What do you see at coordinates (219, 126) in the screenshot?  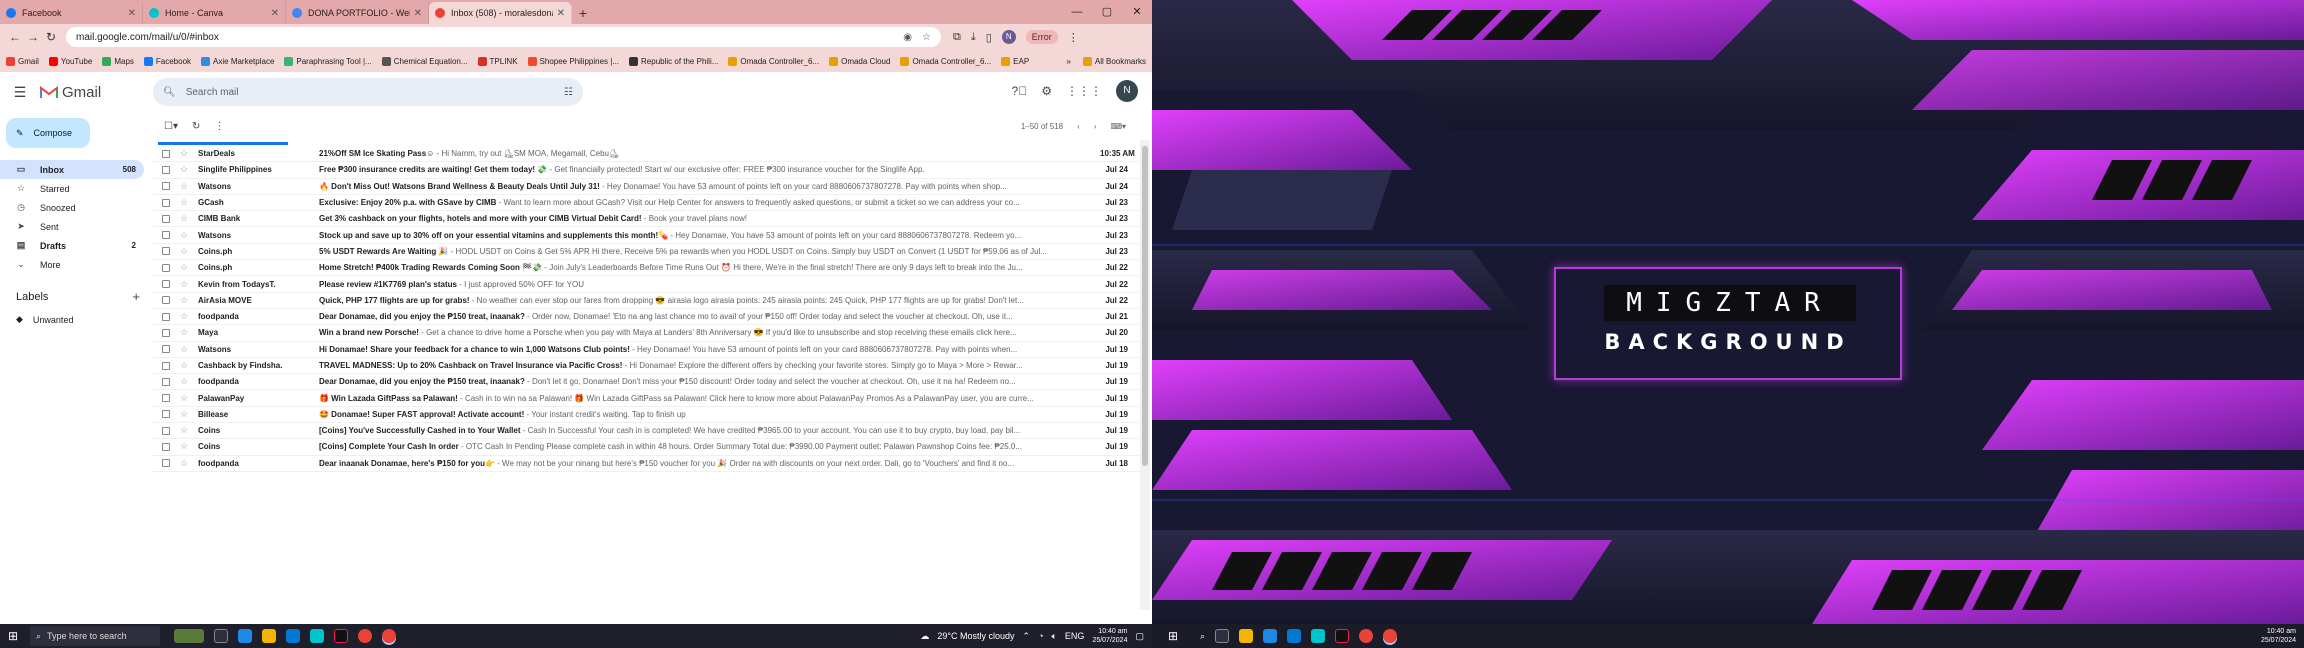 I see `more-actions-icon: ⋮` at bounding box center [219, 126].